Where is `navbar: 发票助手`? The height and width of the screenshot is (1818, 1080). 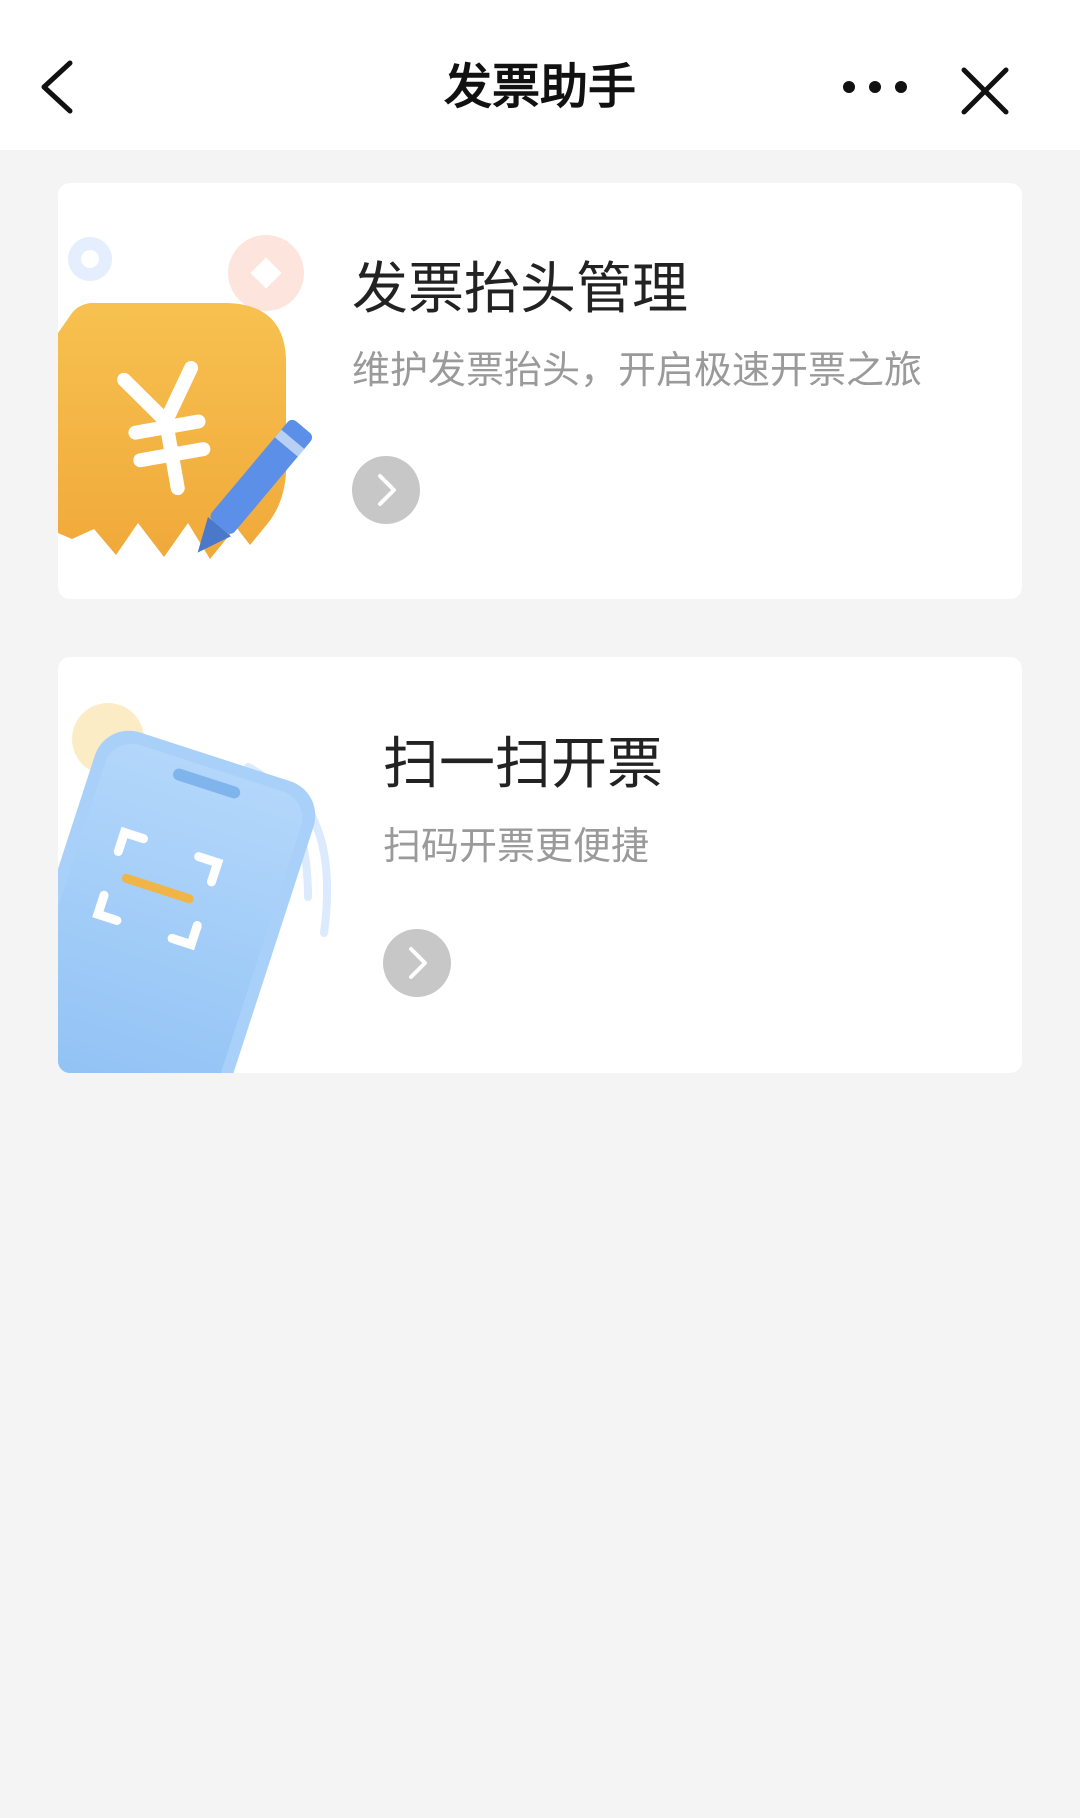
navbar: 发票助手 is located at coordinates (540, 75).